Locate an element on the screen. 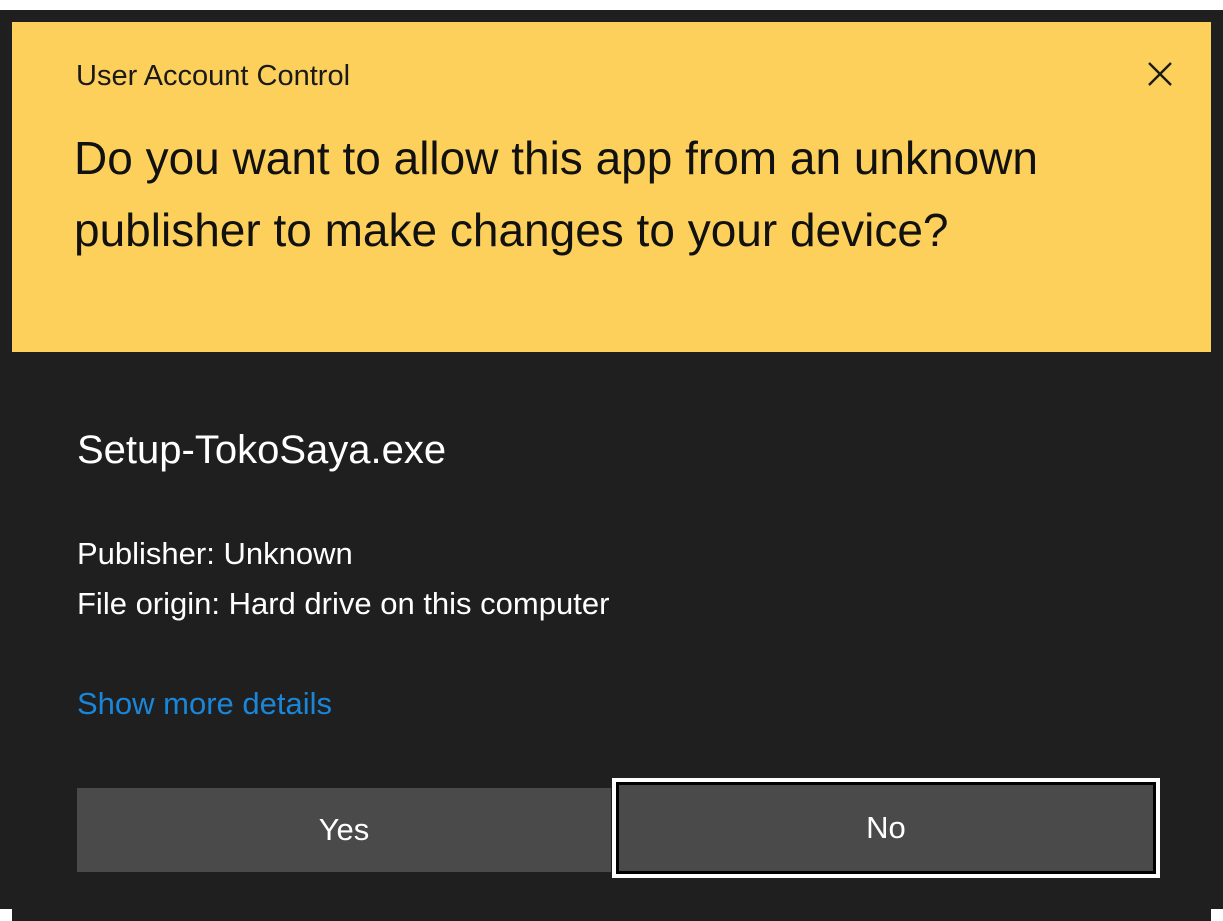 This screenshot has width=1223, height=921. no-button-label: No is located at coordinates (886, 827).